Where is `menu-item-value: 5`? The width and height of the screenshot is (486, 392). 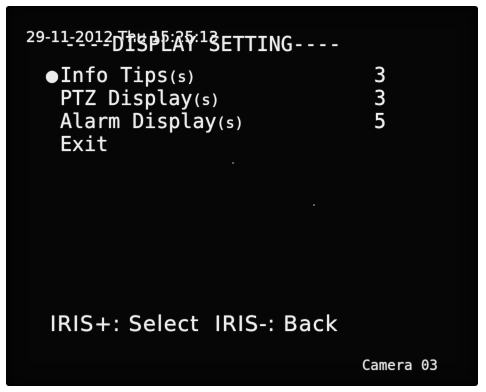 menu-item-value: 5 is located at coordinates (380, 121).